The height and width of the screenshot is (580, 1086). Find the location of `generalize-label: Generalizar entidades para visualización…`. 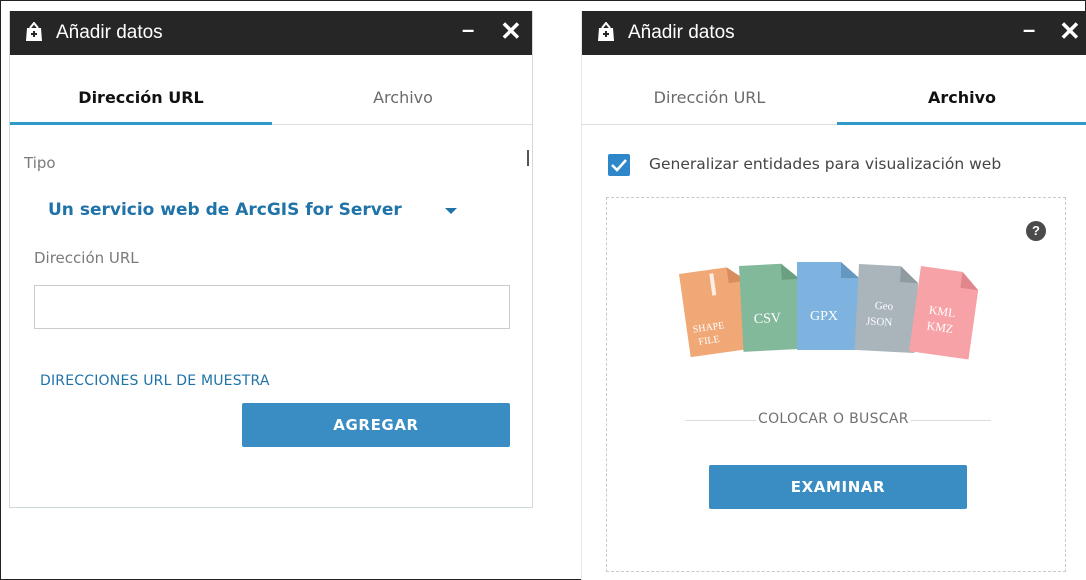

generalize-label: Generalizar entidades para visualización… is located at coordinates (825, 164).